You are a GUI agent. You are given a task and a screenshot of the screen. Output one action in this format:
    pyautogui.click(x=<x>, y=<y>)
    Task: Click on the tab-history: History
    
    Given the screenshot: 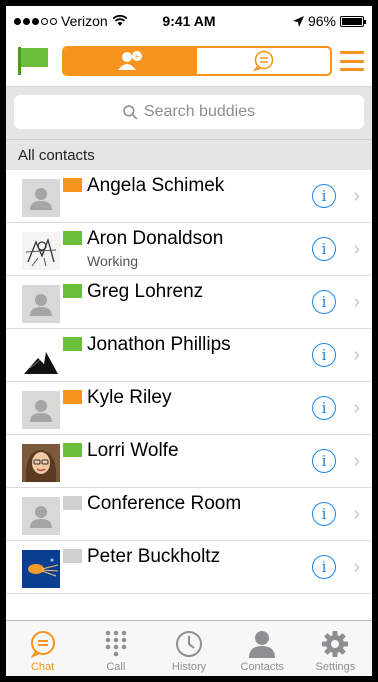 What is the action you would take?
    pyautogui.click(x=188, y=648)
    